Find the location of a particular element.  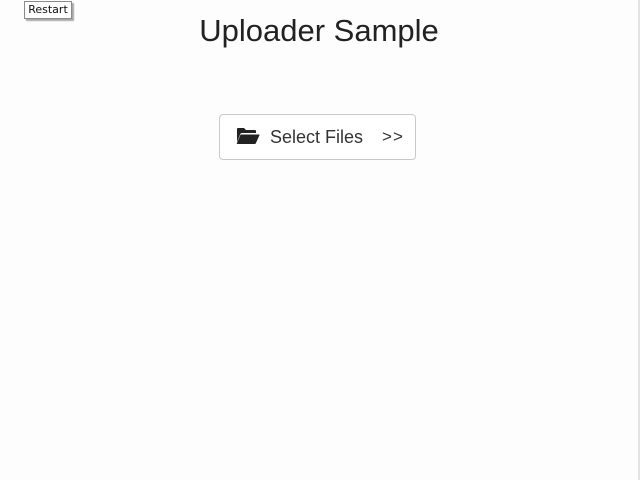

folder-open-icon is located at coordinates (248, 136).